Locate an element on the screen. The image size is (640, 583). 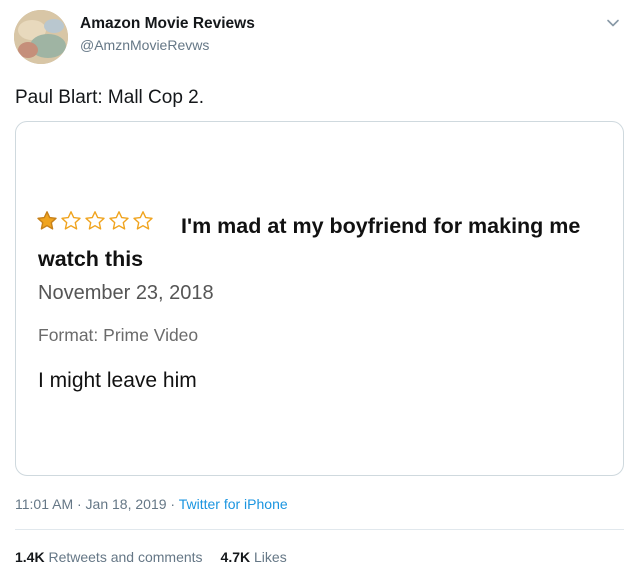
avatar-image is located at coordinates (41, 37).